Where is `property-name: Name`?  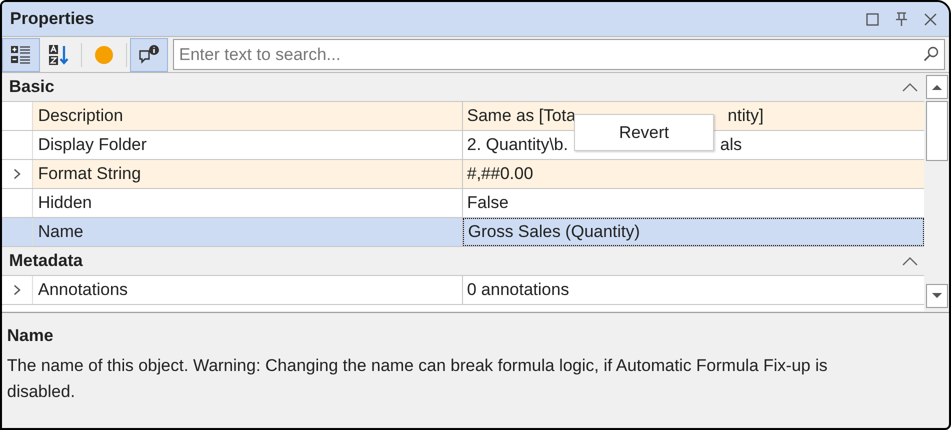 property-name: Name is located at coordinates (61, 232).